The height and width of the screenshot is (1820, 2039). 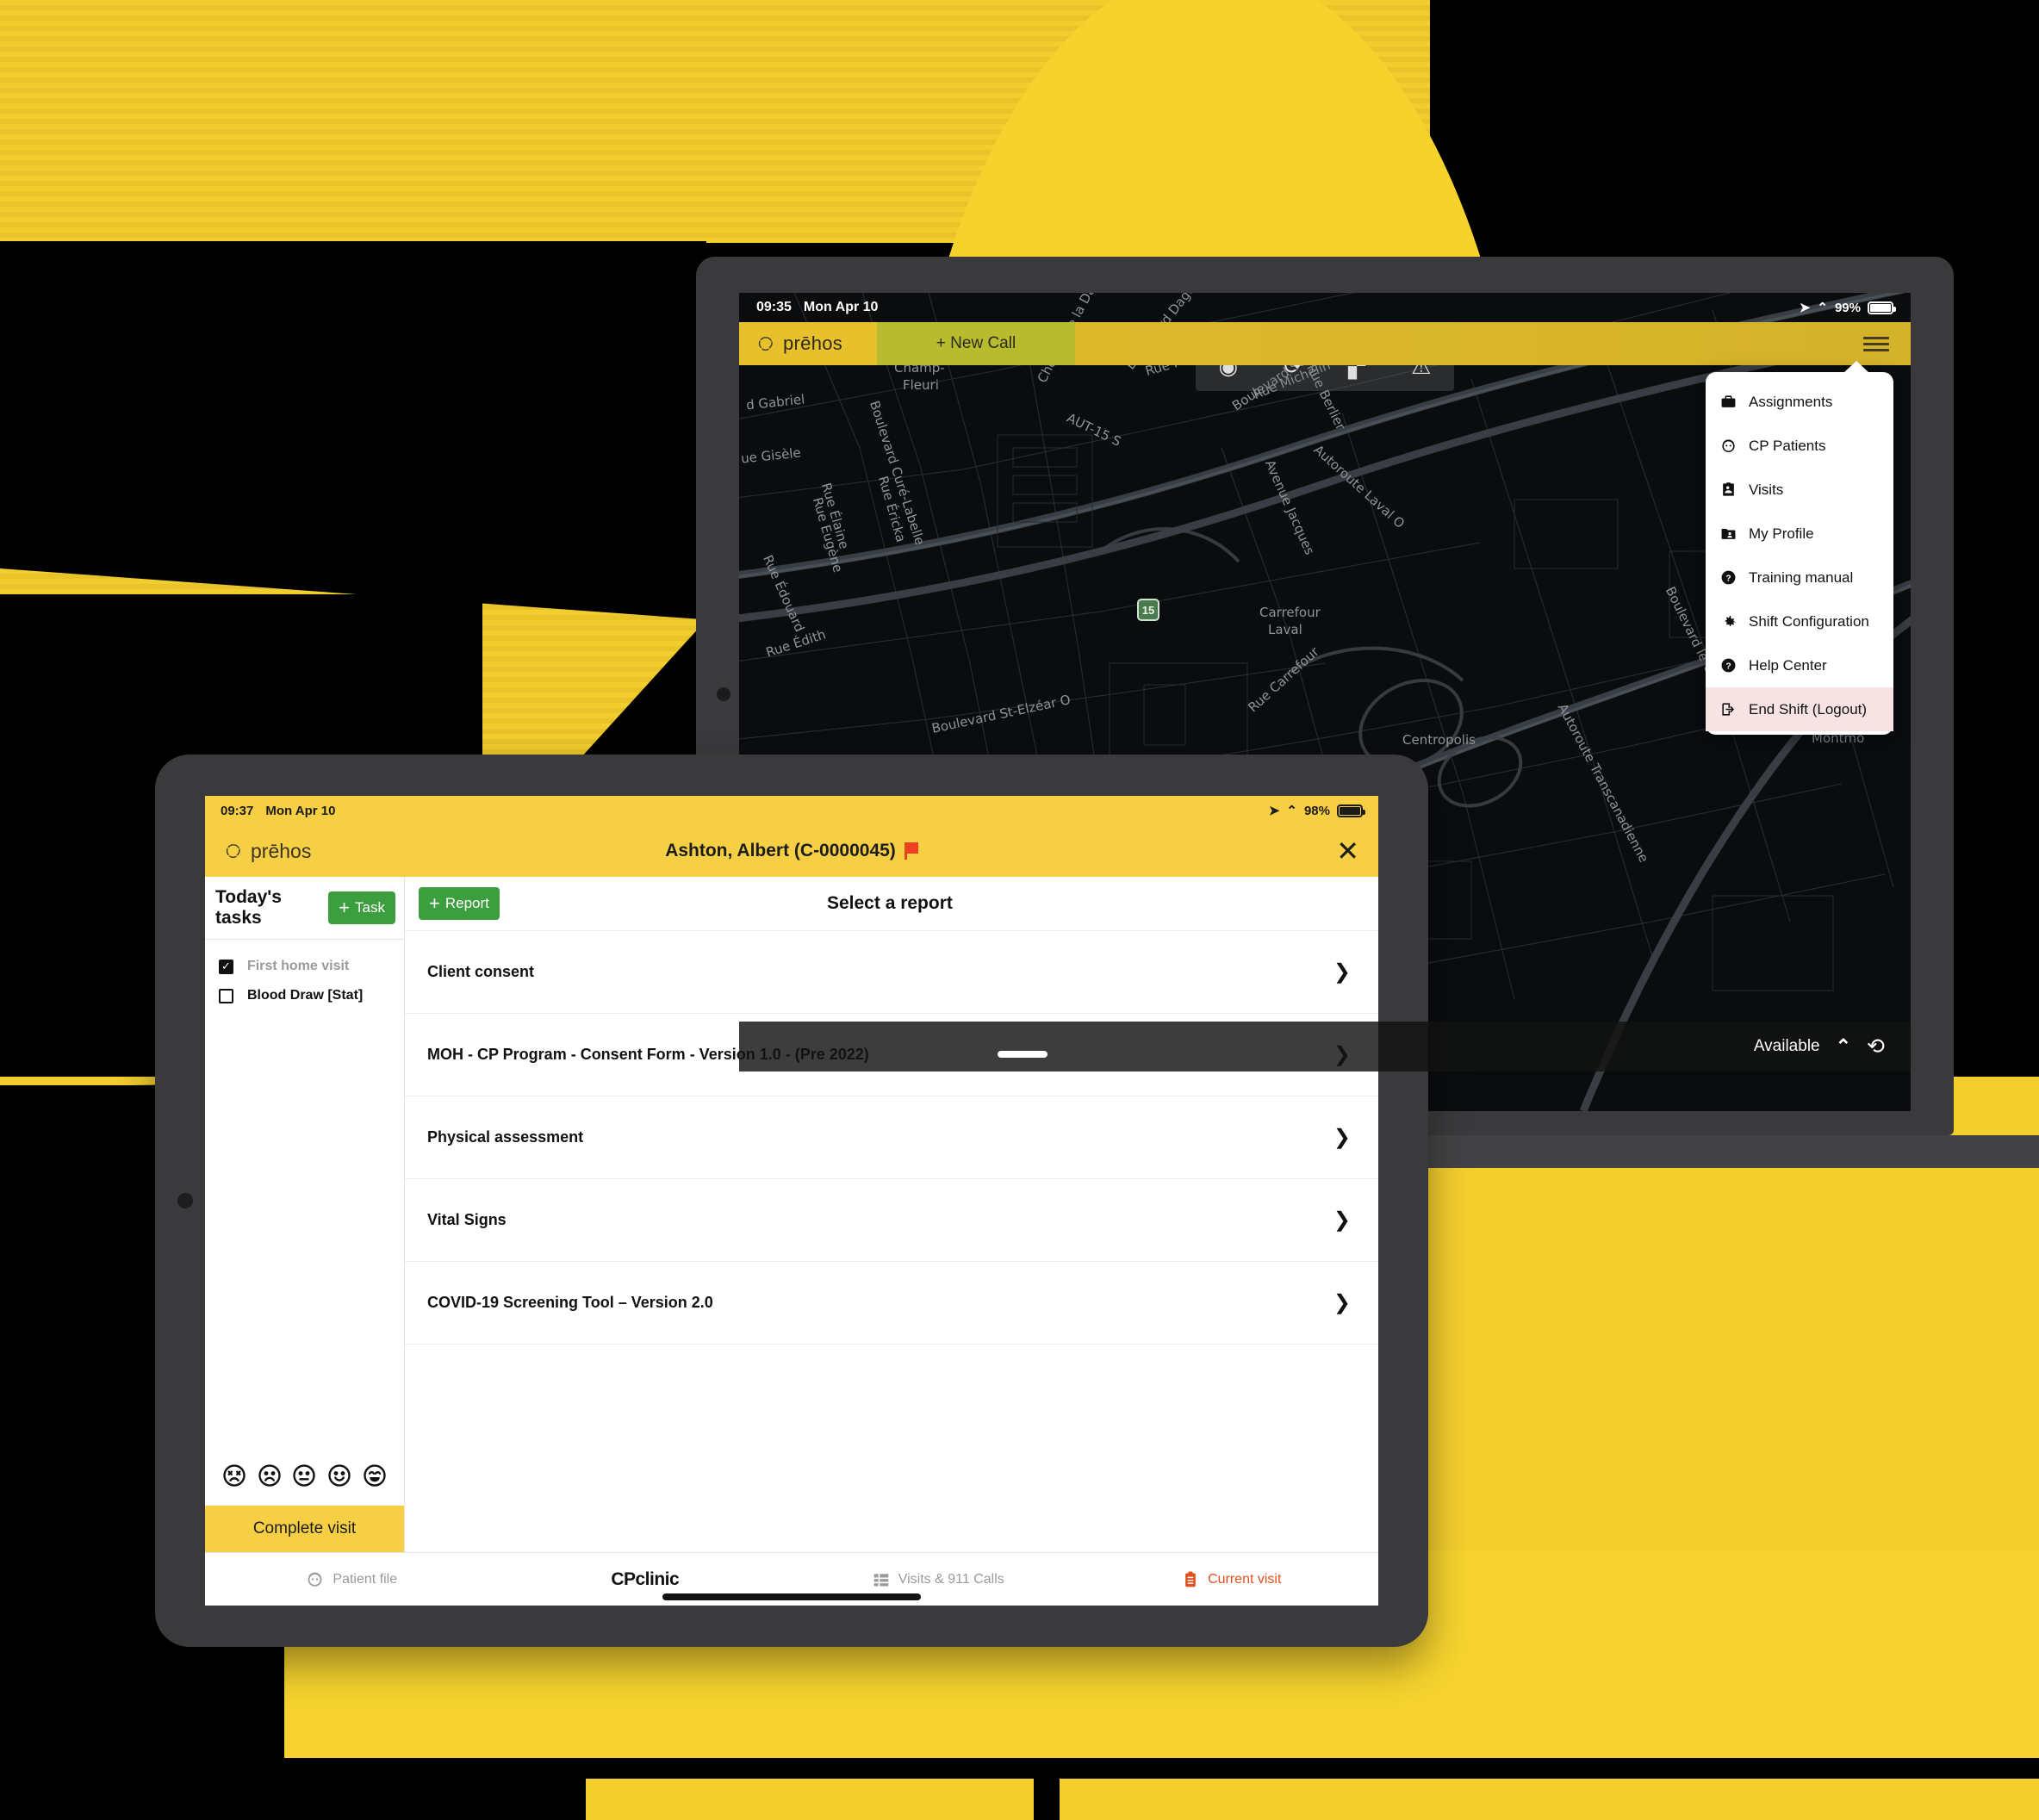 I want to click on logout-icon, so click(x=1728, y=710).